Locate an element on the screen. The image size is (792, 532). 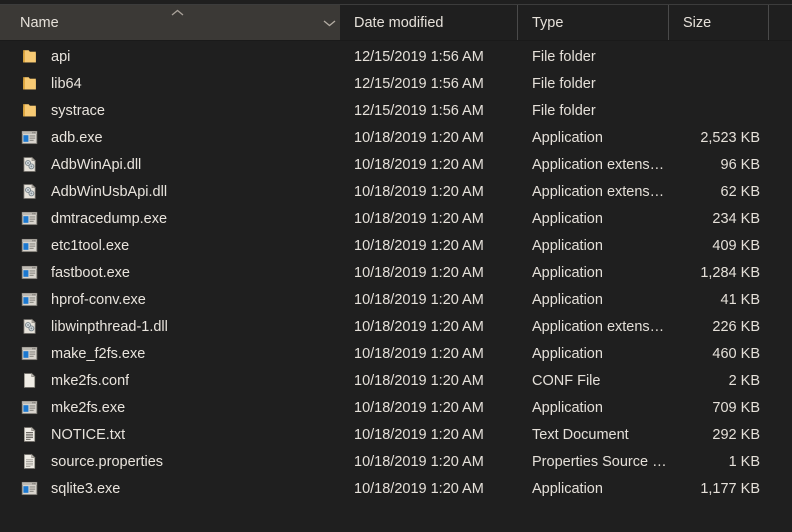
table-row: lib64 12/15/2019 1:56 AM File folder is located at coordinates (396, 83).